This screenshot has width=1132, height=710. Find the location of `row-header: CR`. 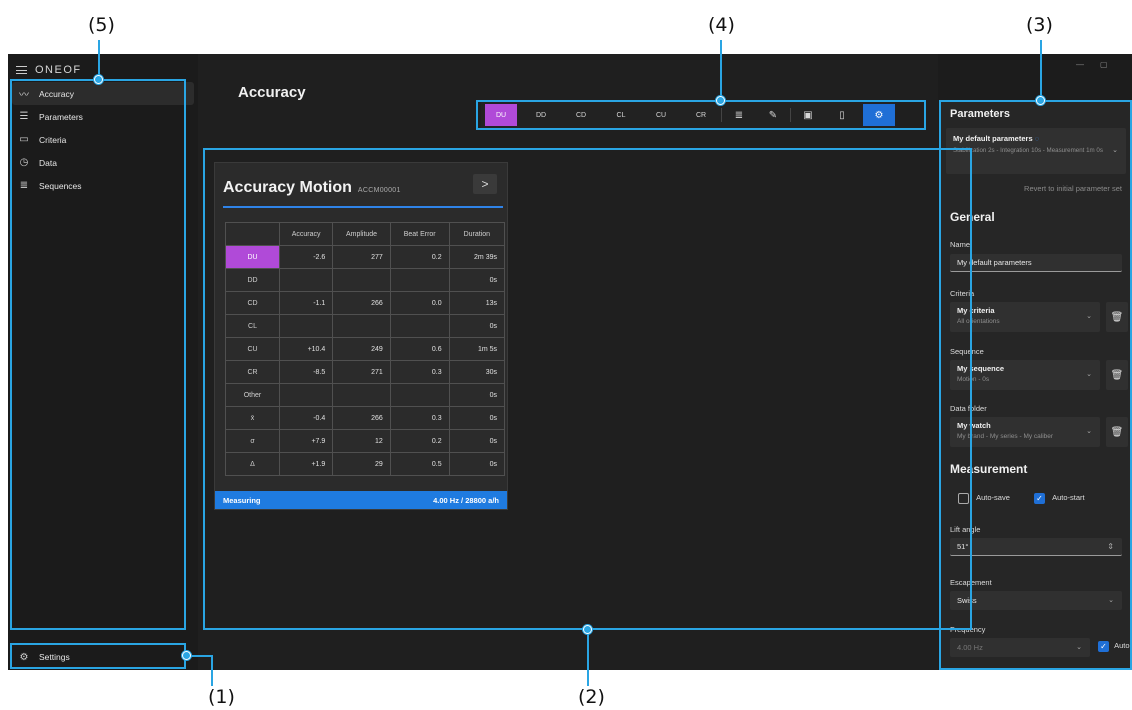

row-header: CR is located at coordinates (252, 372).